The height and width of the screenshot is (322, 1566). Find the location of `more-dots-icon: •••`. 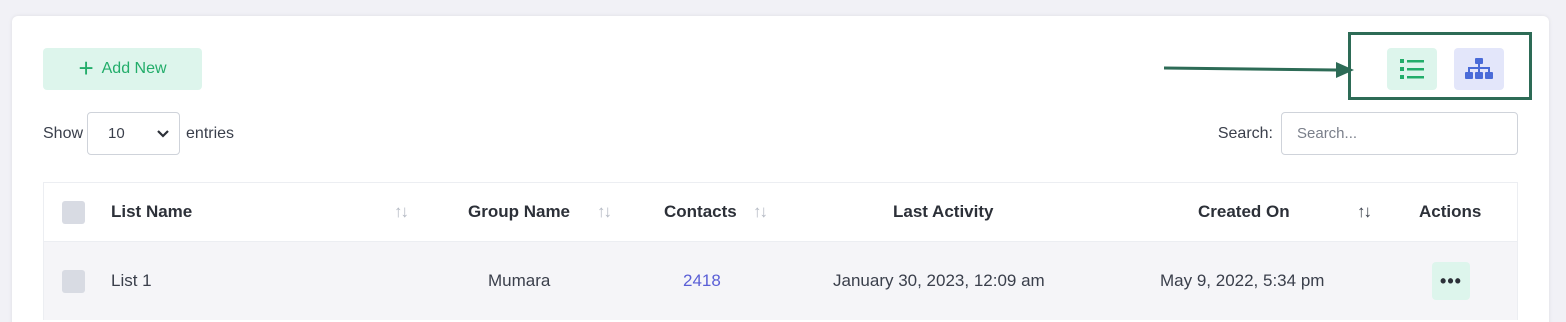

more-dots-icon: ••• is located at coordinates (1451, 280).